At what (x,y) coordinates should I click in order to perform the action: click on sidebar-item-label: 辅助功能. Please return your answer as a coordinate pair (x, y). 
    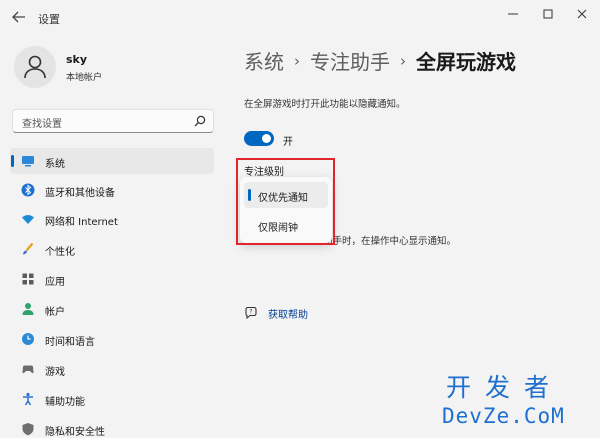
    Looking at the image, I should click on (65, 402).